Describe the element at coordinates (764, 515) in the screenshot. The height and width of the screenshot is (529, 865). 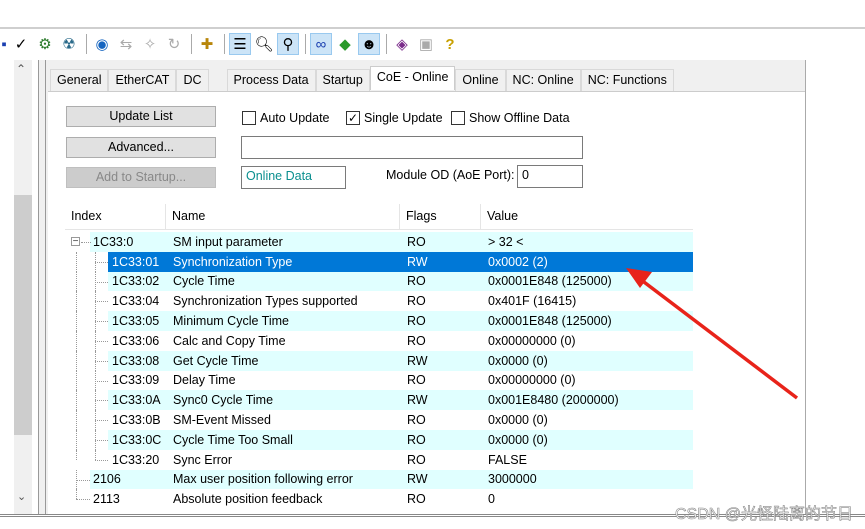
I see `watermark: CSDN @光怪陆离的节日` at that location.